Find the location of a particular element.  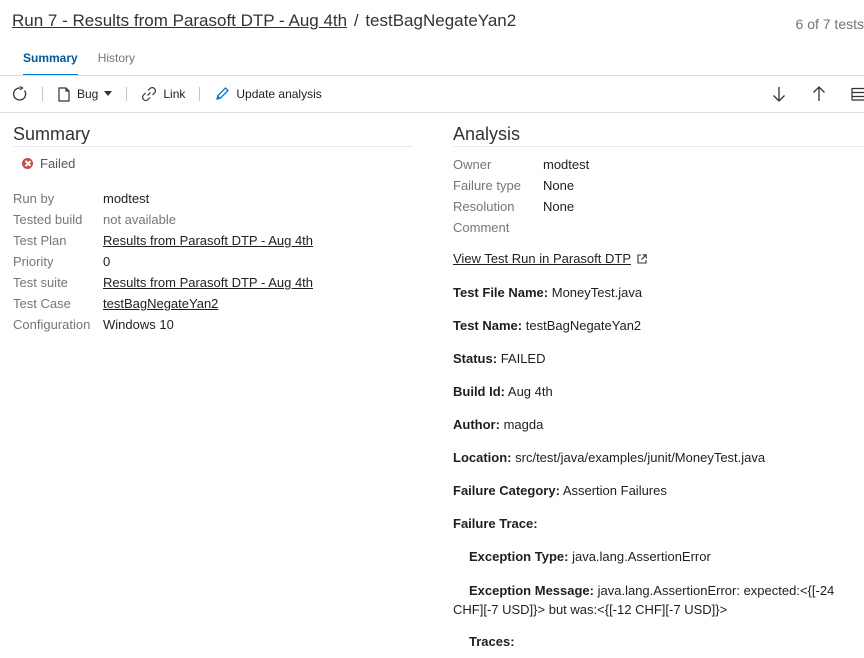

detail-failure-category: Failure Category: Assertion Failures is located at coordinates (560, 490).